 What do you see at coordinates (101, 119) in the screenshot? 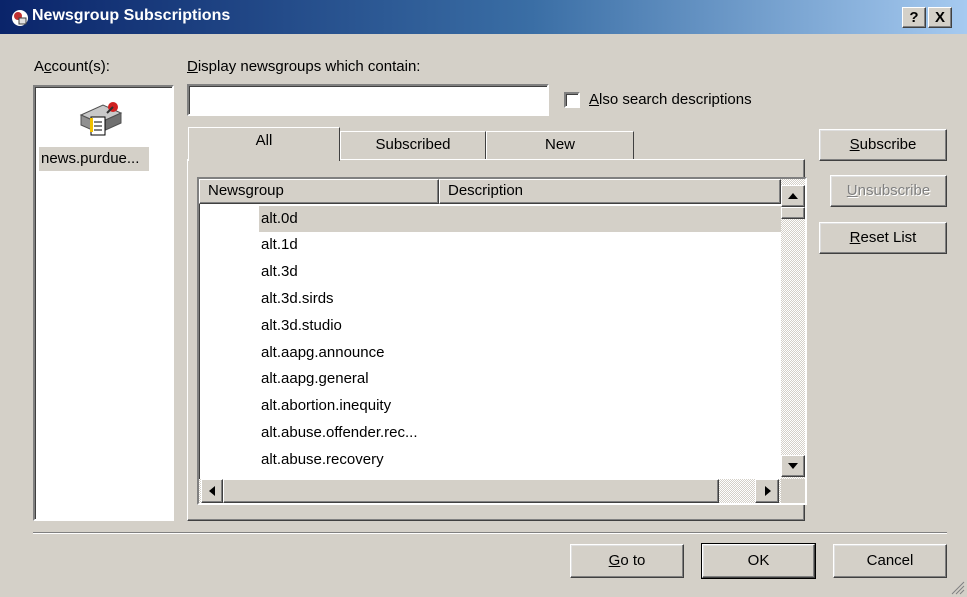
I see `news-server-icon` at bounding box center [101, 119].